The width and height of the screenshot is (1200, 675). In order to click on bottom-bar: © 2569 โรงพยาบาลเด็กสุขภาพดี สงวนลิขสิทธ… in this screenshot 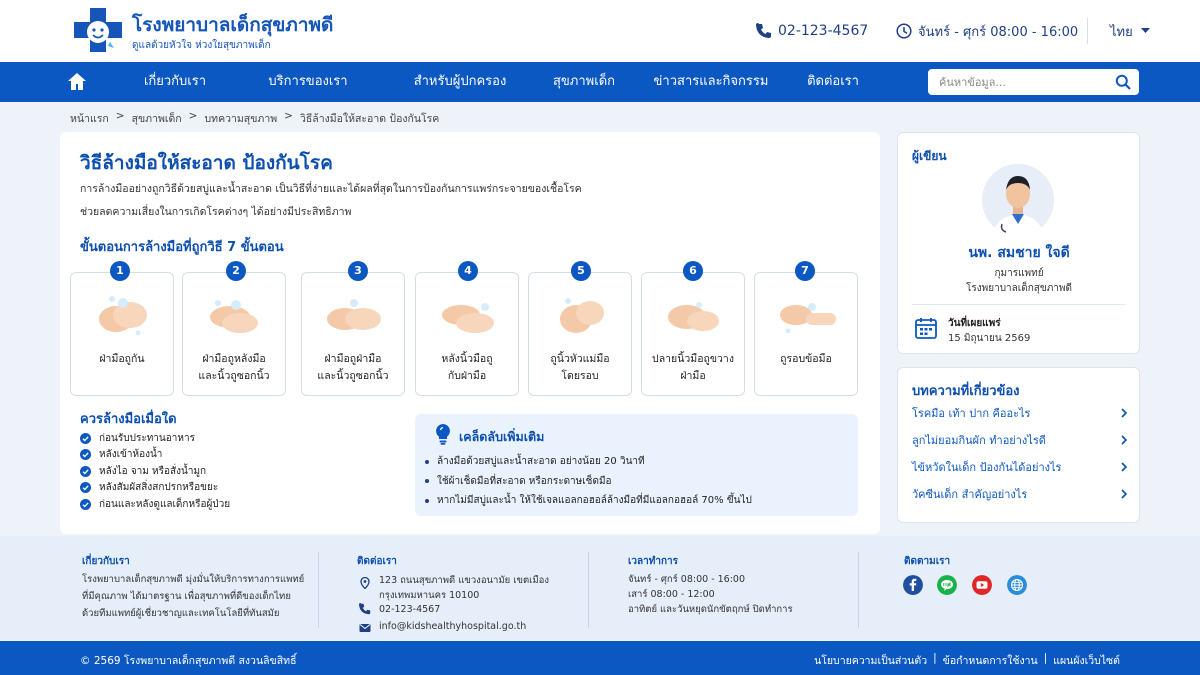, I will do `click(600, 658)`.